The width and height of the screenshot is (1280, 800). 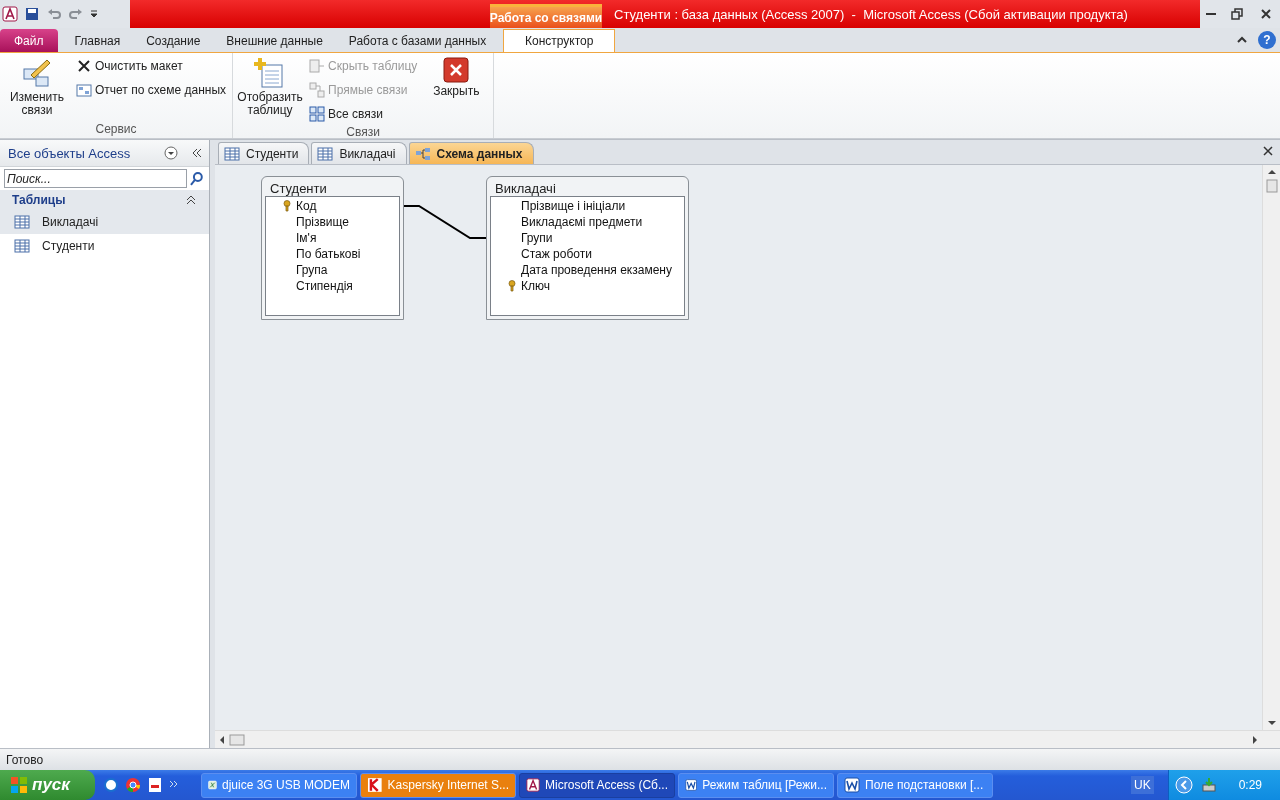 I want to click on window-title: Студенти : база данных (Access 2007) - Microsoft Access (Сбой активации продукта), so click(x=870, y=14).